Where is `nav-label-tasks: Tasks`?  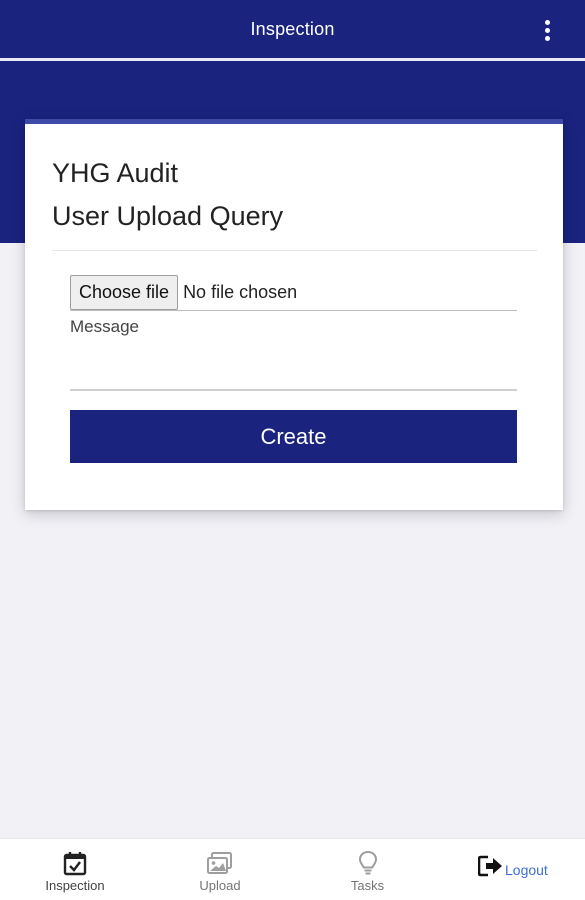
nav-label-tasks: Tasks is located at coordinates (367, 885).